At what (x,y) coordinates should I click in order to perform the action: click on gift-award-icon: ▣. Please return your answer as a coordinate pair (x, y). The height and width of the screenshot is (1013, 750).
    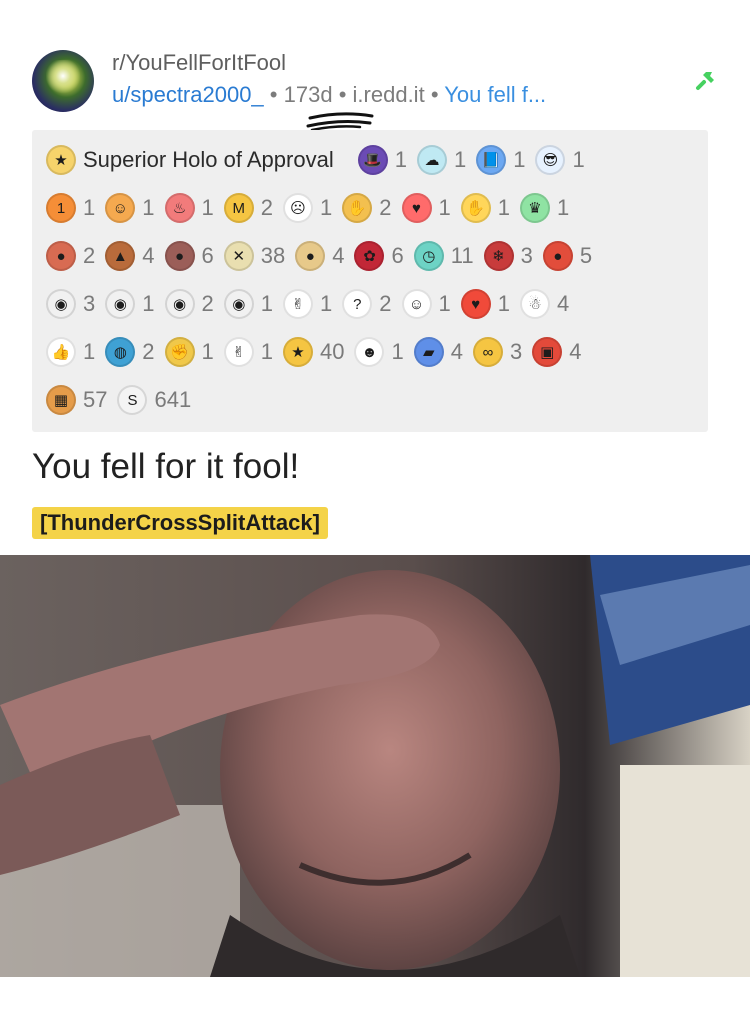
    Looking at the image, I should click on (547, 352).